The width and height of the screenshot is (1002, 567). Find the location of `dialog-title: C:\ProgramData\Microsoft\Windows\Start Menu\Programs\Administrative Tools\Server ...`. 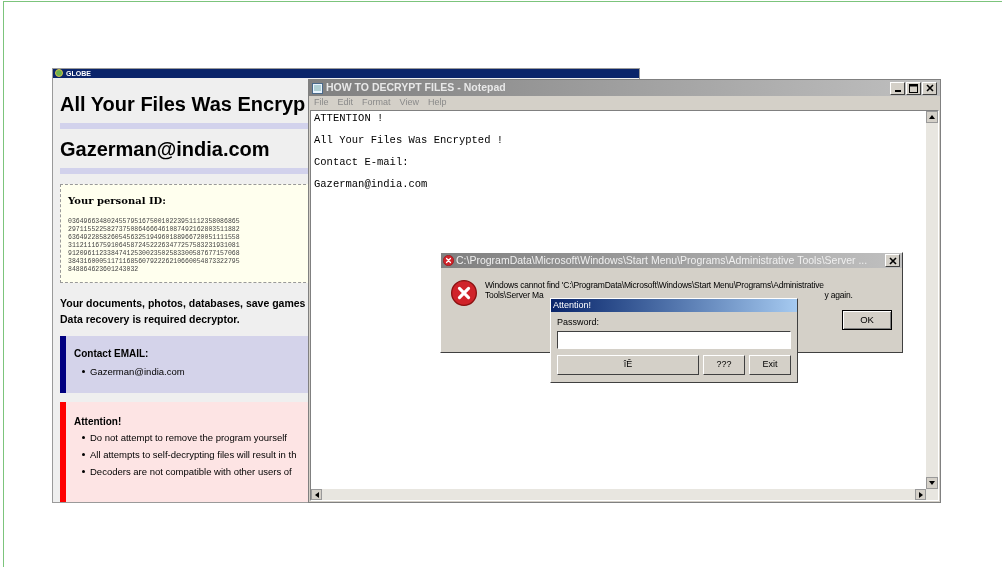

dialog-title: C:\ProgramData\Microsoft\Windows\Start Menu\Programs\Administrative Tools\Server ... is located at coordinates (662, 260).